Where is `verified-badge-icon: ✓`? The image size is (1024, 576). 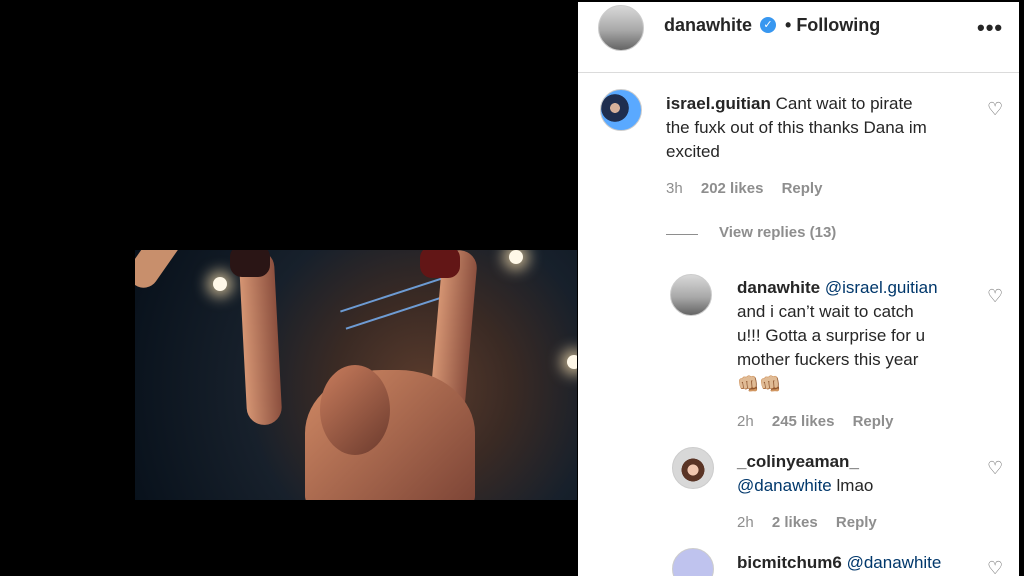
verified-badge-icon: ✓ is located at coordinates (768, 25).